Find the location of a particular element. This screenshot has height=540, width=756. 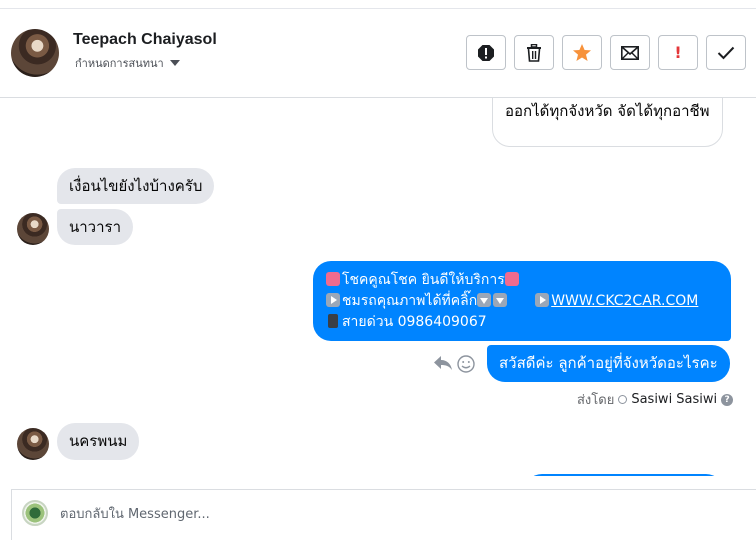

follow-up-icon: ! is located at coordinates (678, 52).